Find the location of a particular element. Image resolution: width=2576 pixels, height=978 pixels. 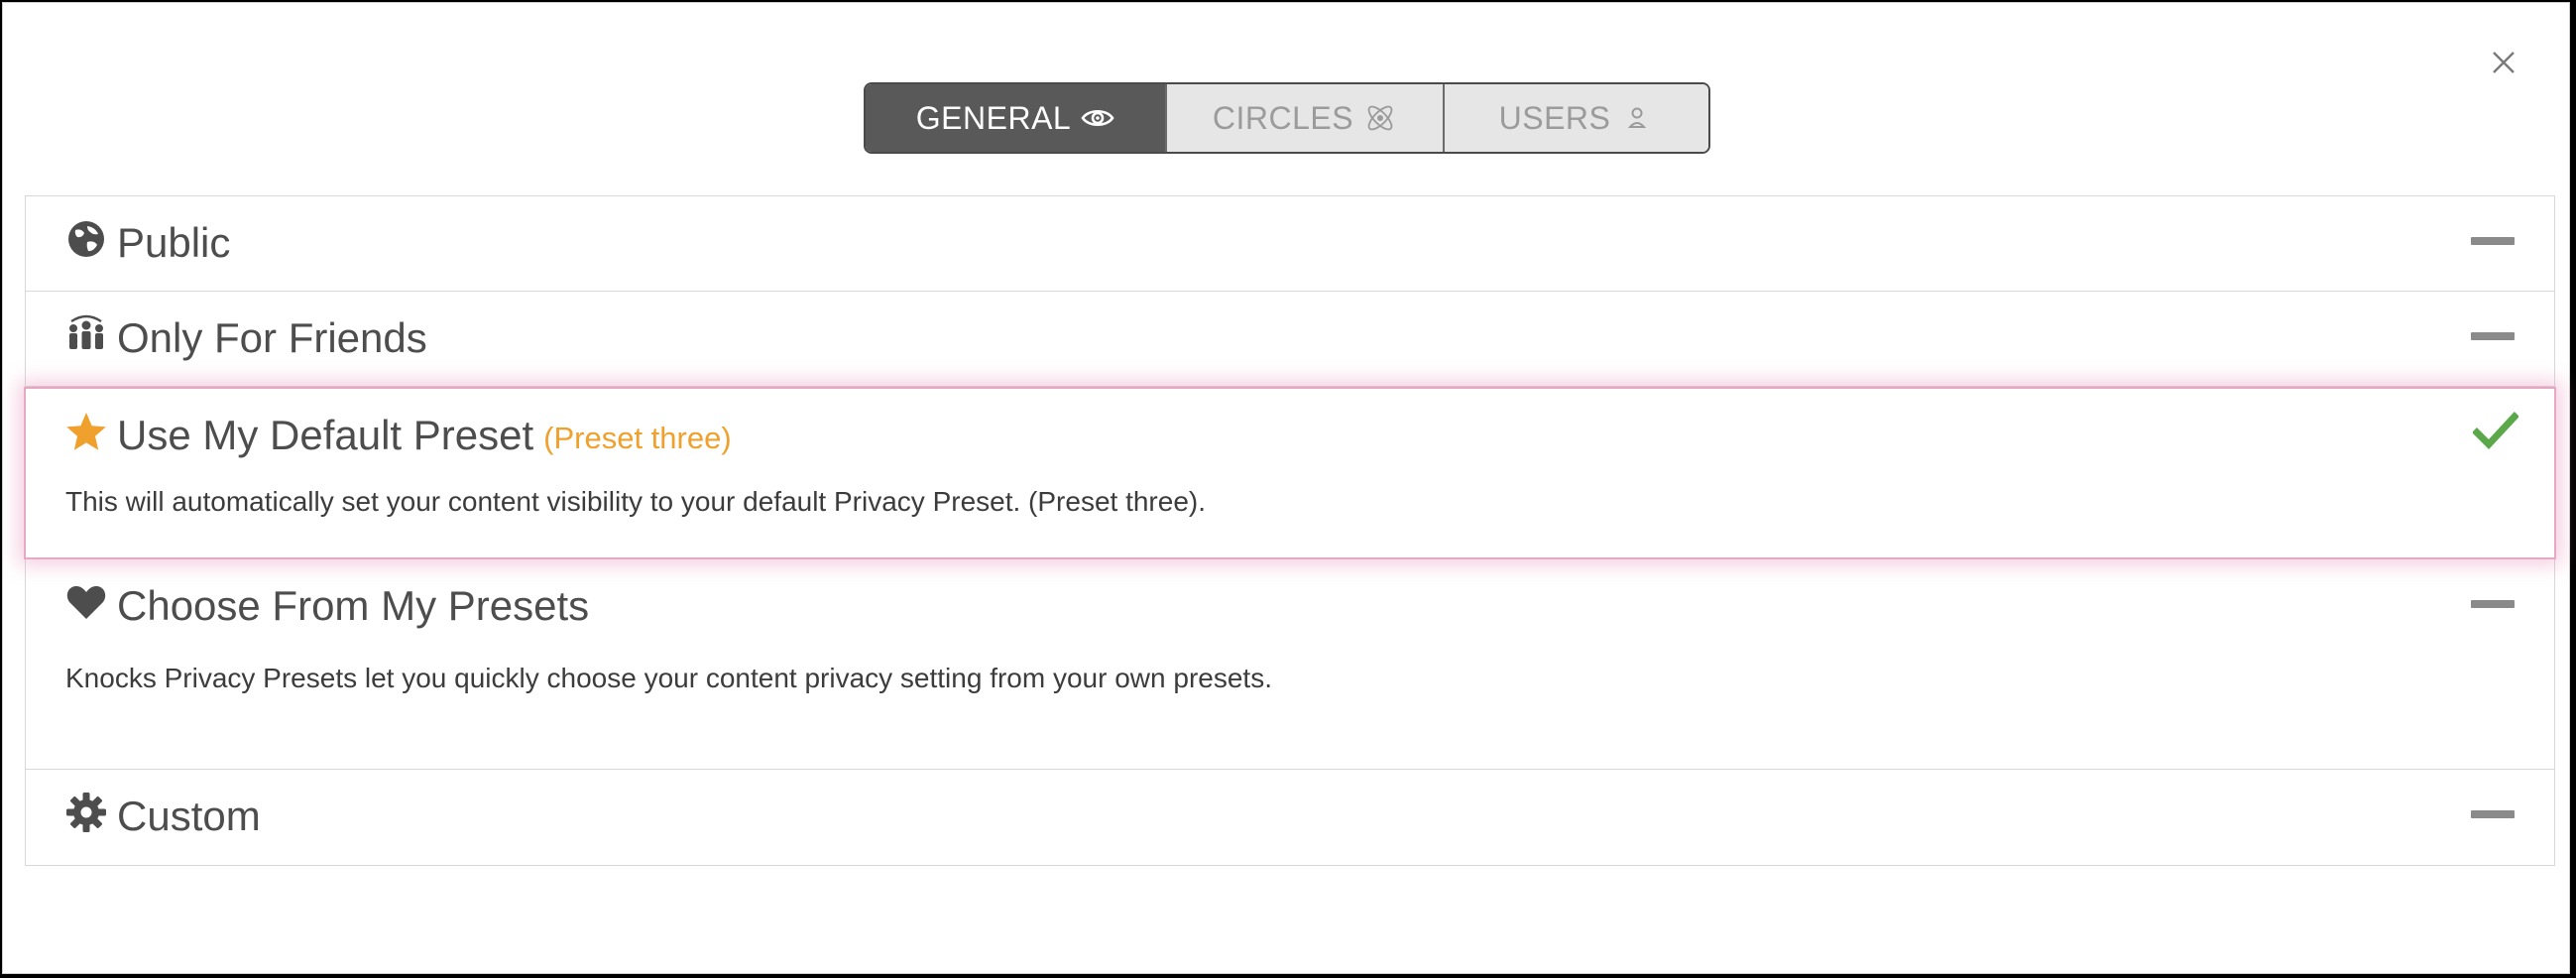

option-friends-title: Only For Friends is located at coordinates (272, 337).